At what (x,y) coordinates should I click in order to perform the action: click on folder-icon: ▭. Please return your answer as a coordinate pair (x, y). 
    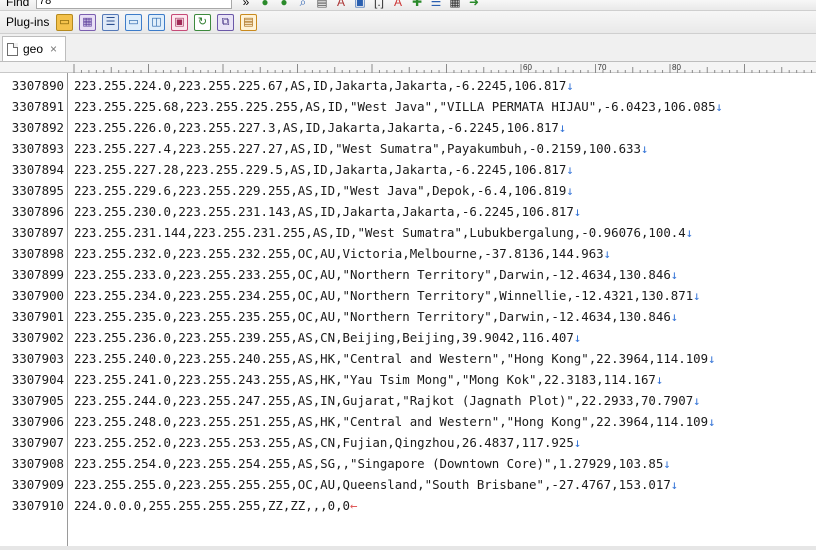
    Looking at the image, I should click on (64, 22).